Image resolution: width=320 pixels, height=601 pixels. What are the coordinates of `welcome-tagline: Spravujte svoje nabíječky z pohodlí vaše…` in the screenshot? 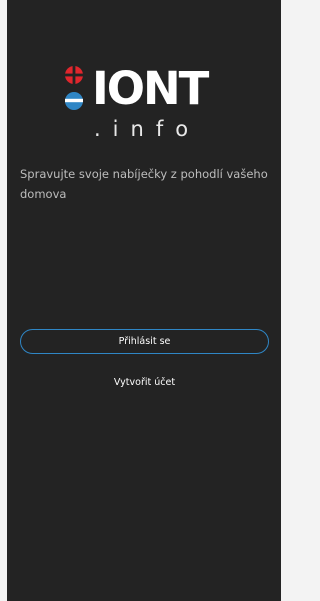 It's located at (144, 184).